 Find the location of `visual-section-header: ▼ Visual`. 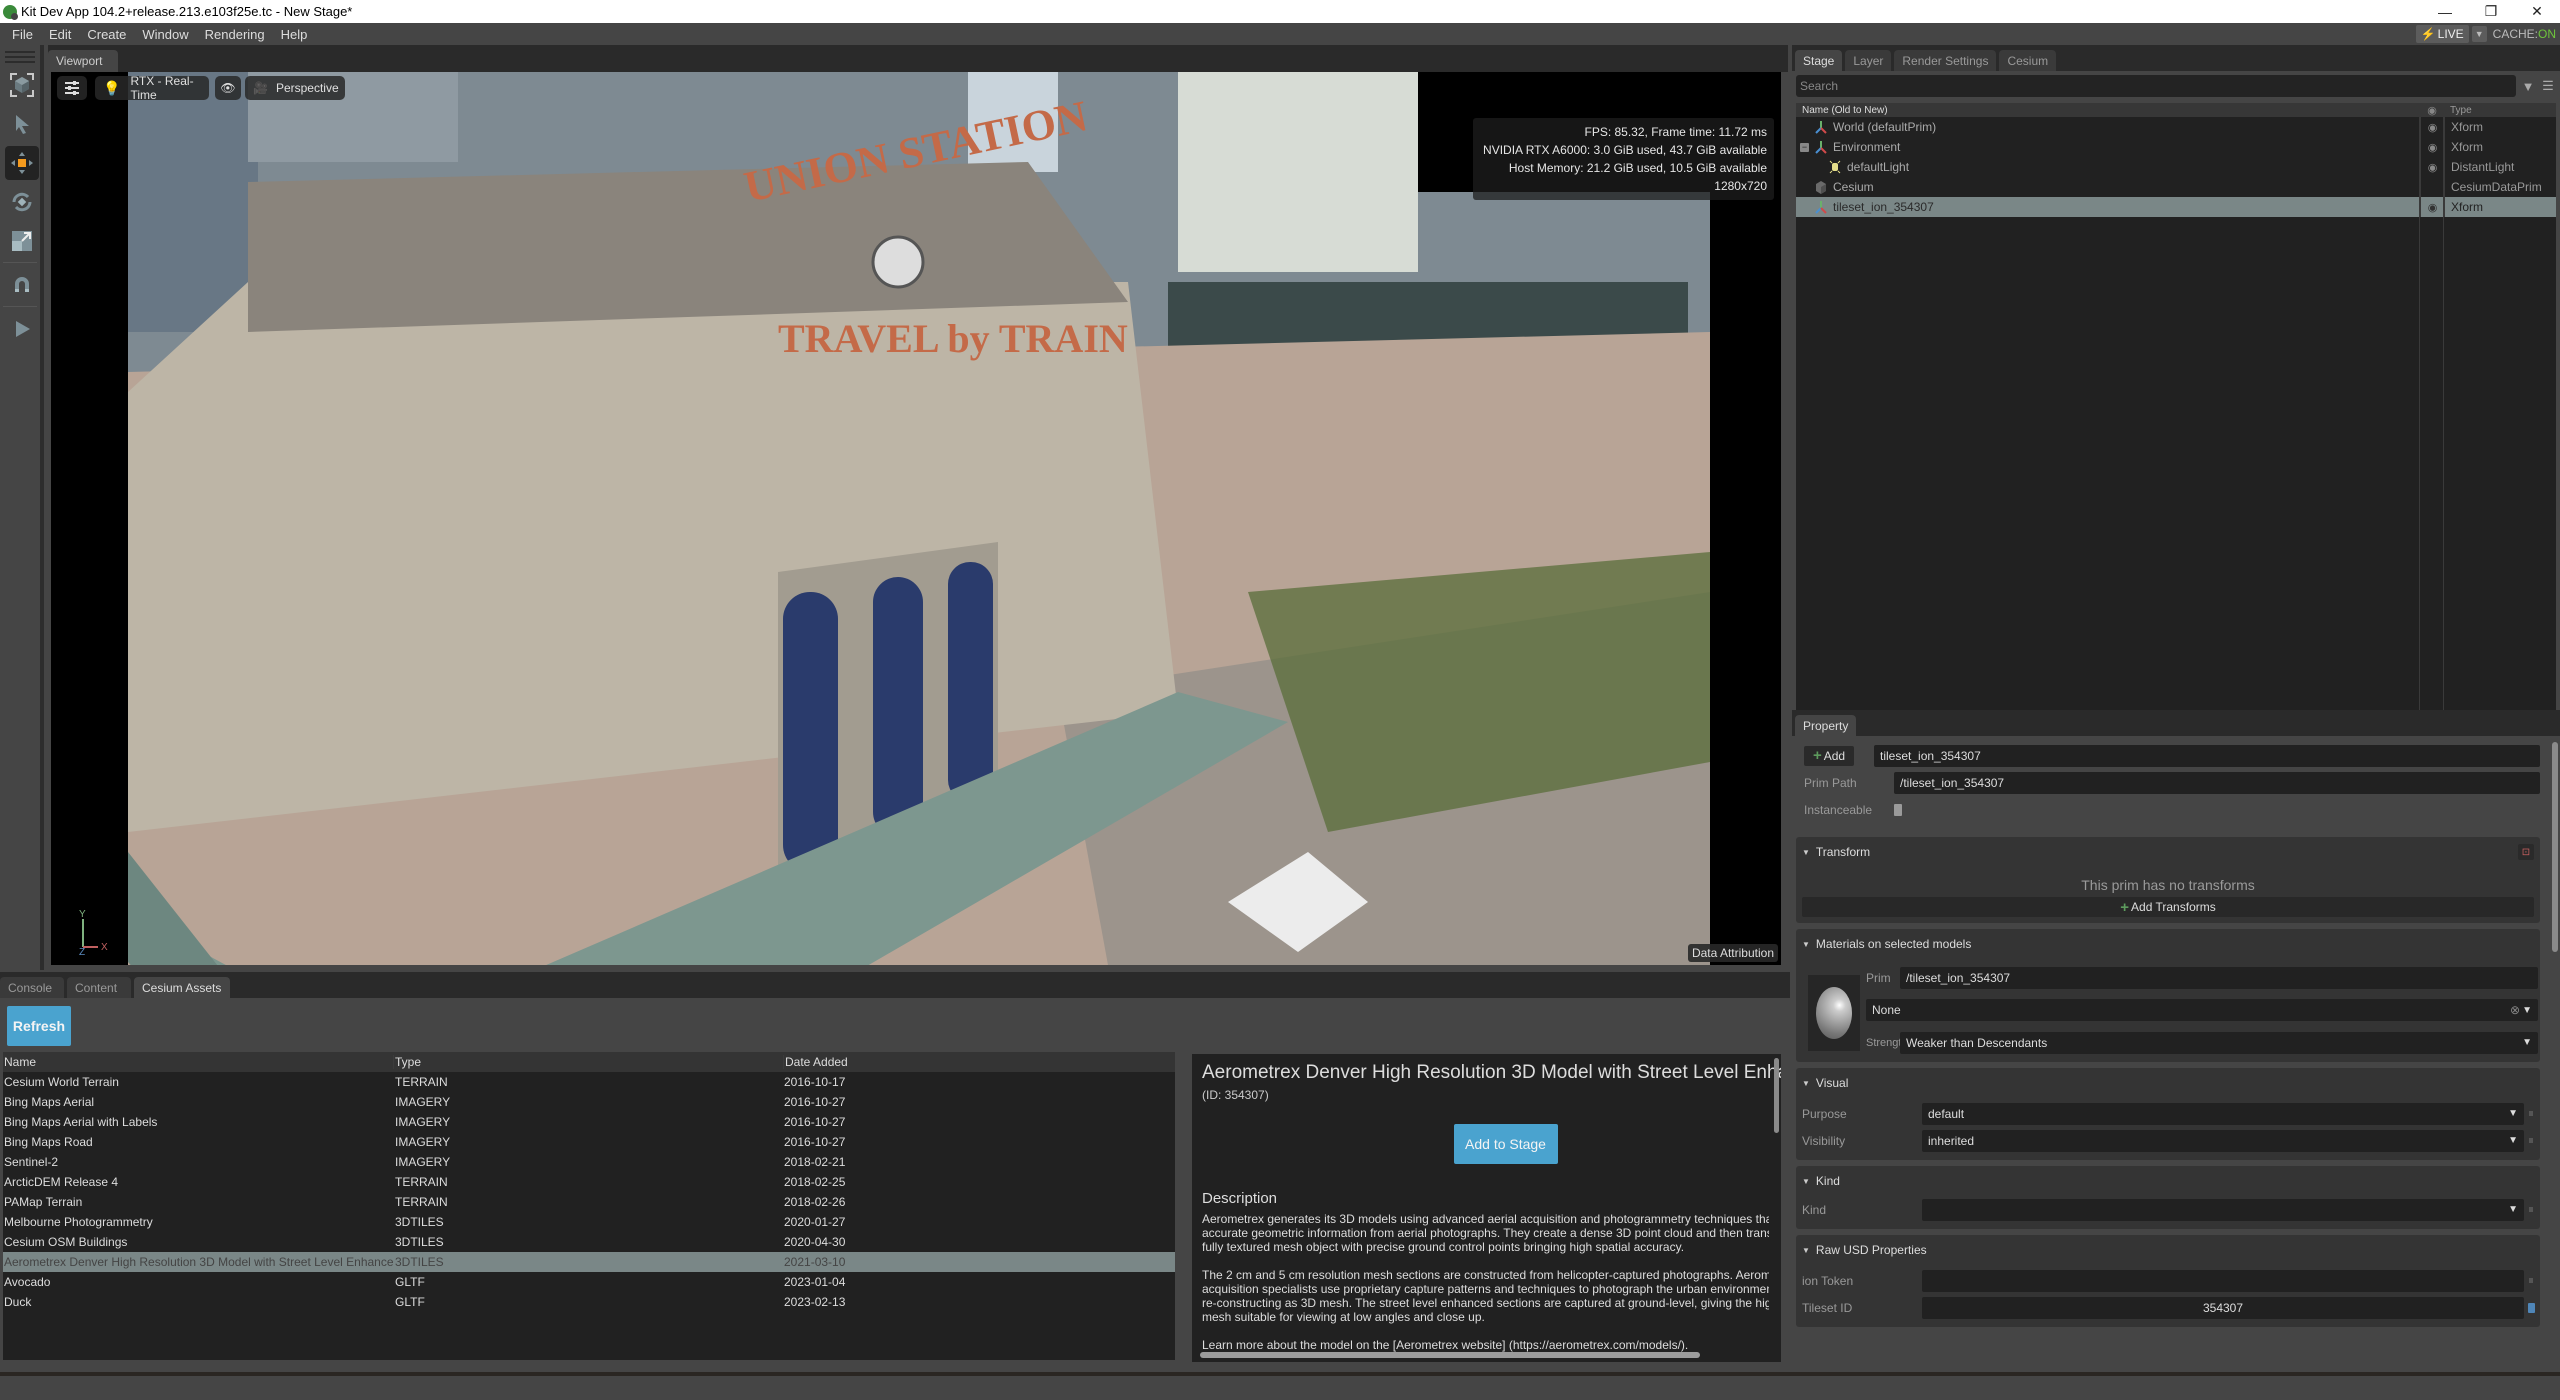

visual-section-header: ▼ Visual is located at coordinates (2168, 1083).